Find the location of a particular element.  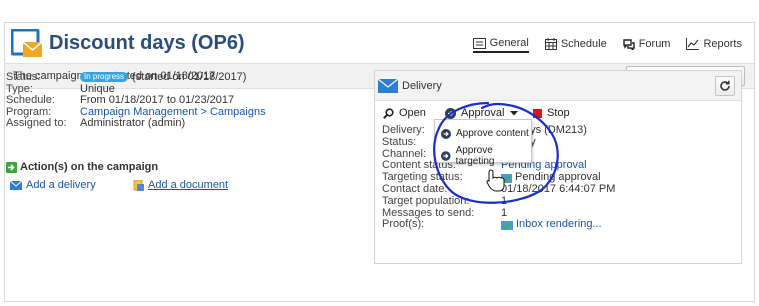

detail-row-assigned: Assigned to: Administrator (admin) is located at coordinates (186, 123).